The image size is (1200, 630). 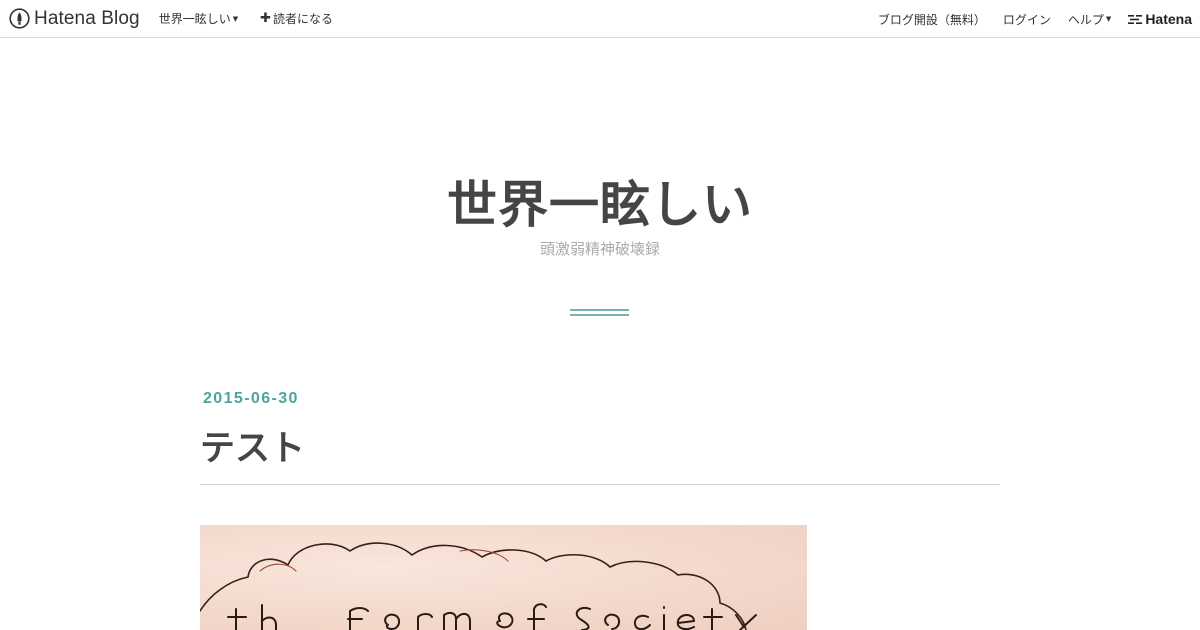 I want to click on help-dropdown: ヘルプ ▼, so click(x=1089, y=19).